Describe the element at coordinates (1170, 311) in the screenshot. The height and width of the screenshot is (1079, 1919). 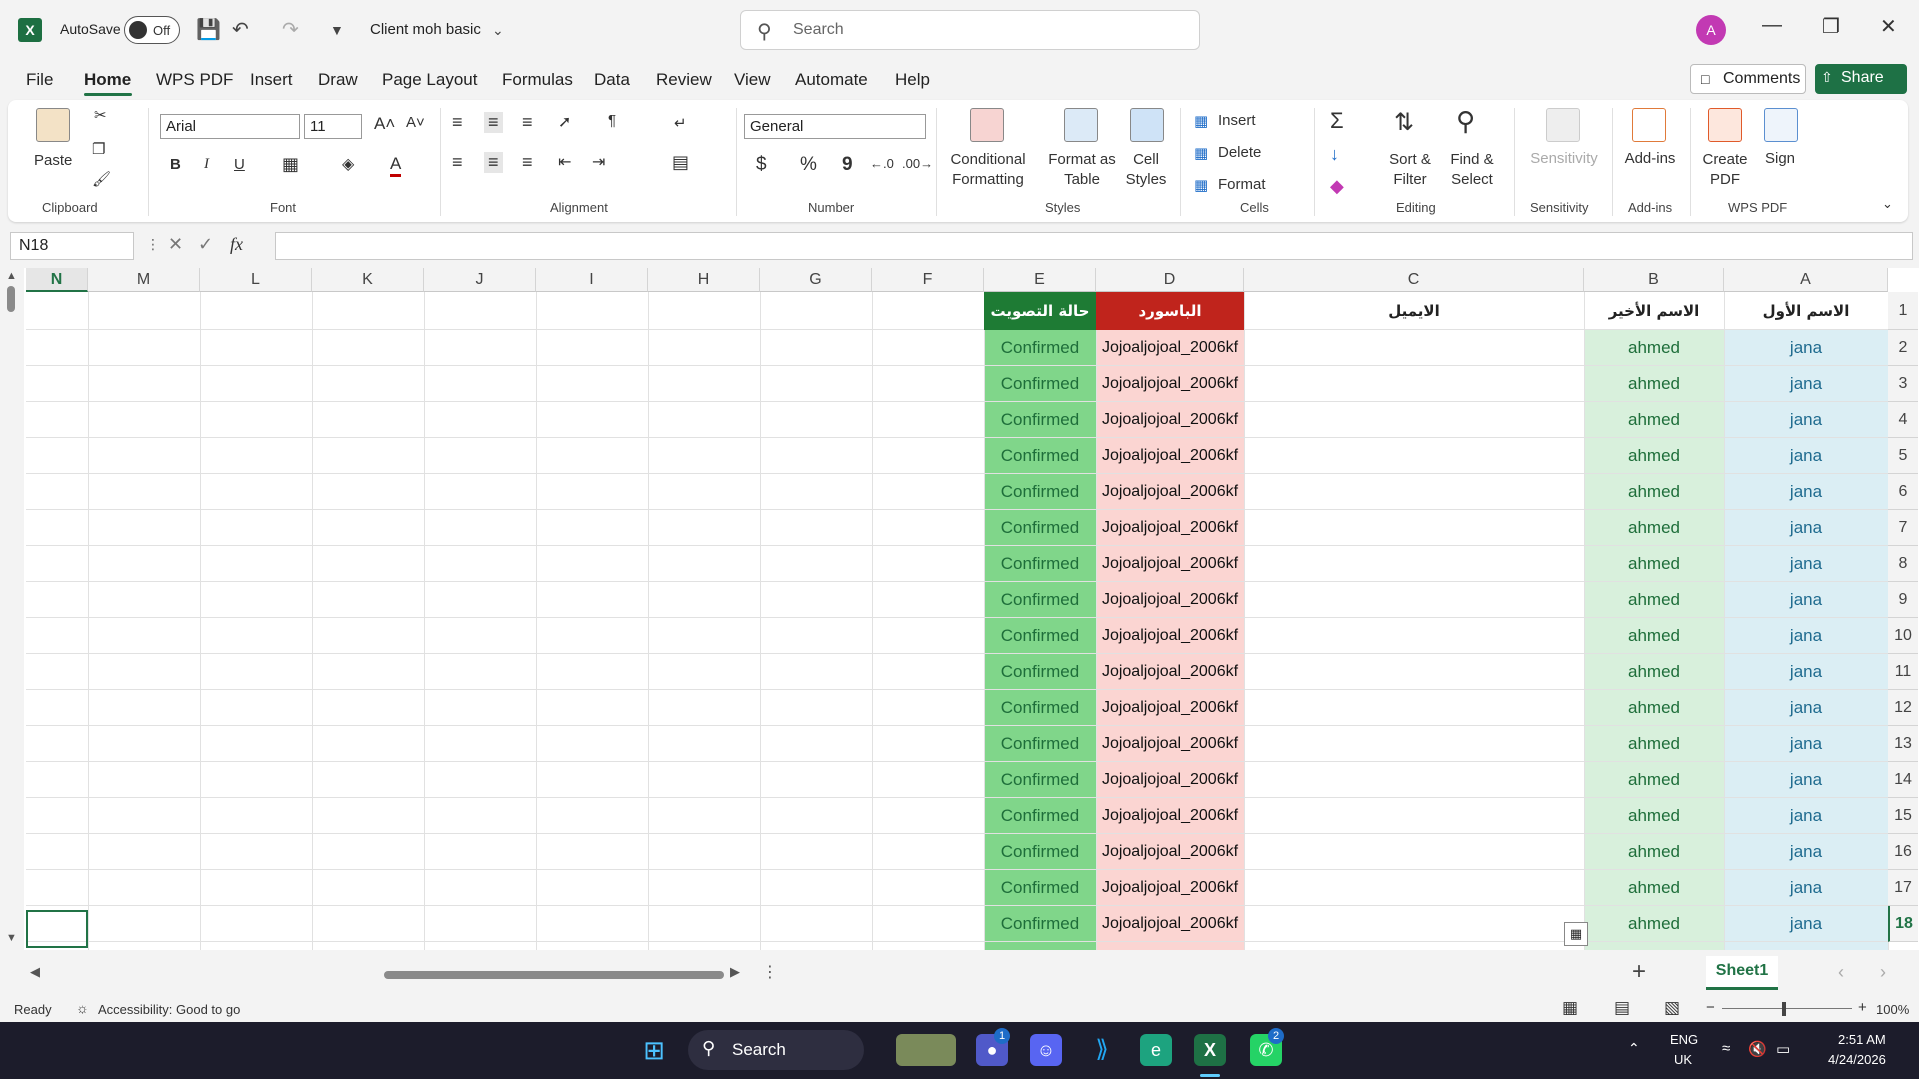
I see `header-cell-d: الباسورد` at that location.